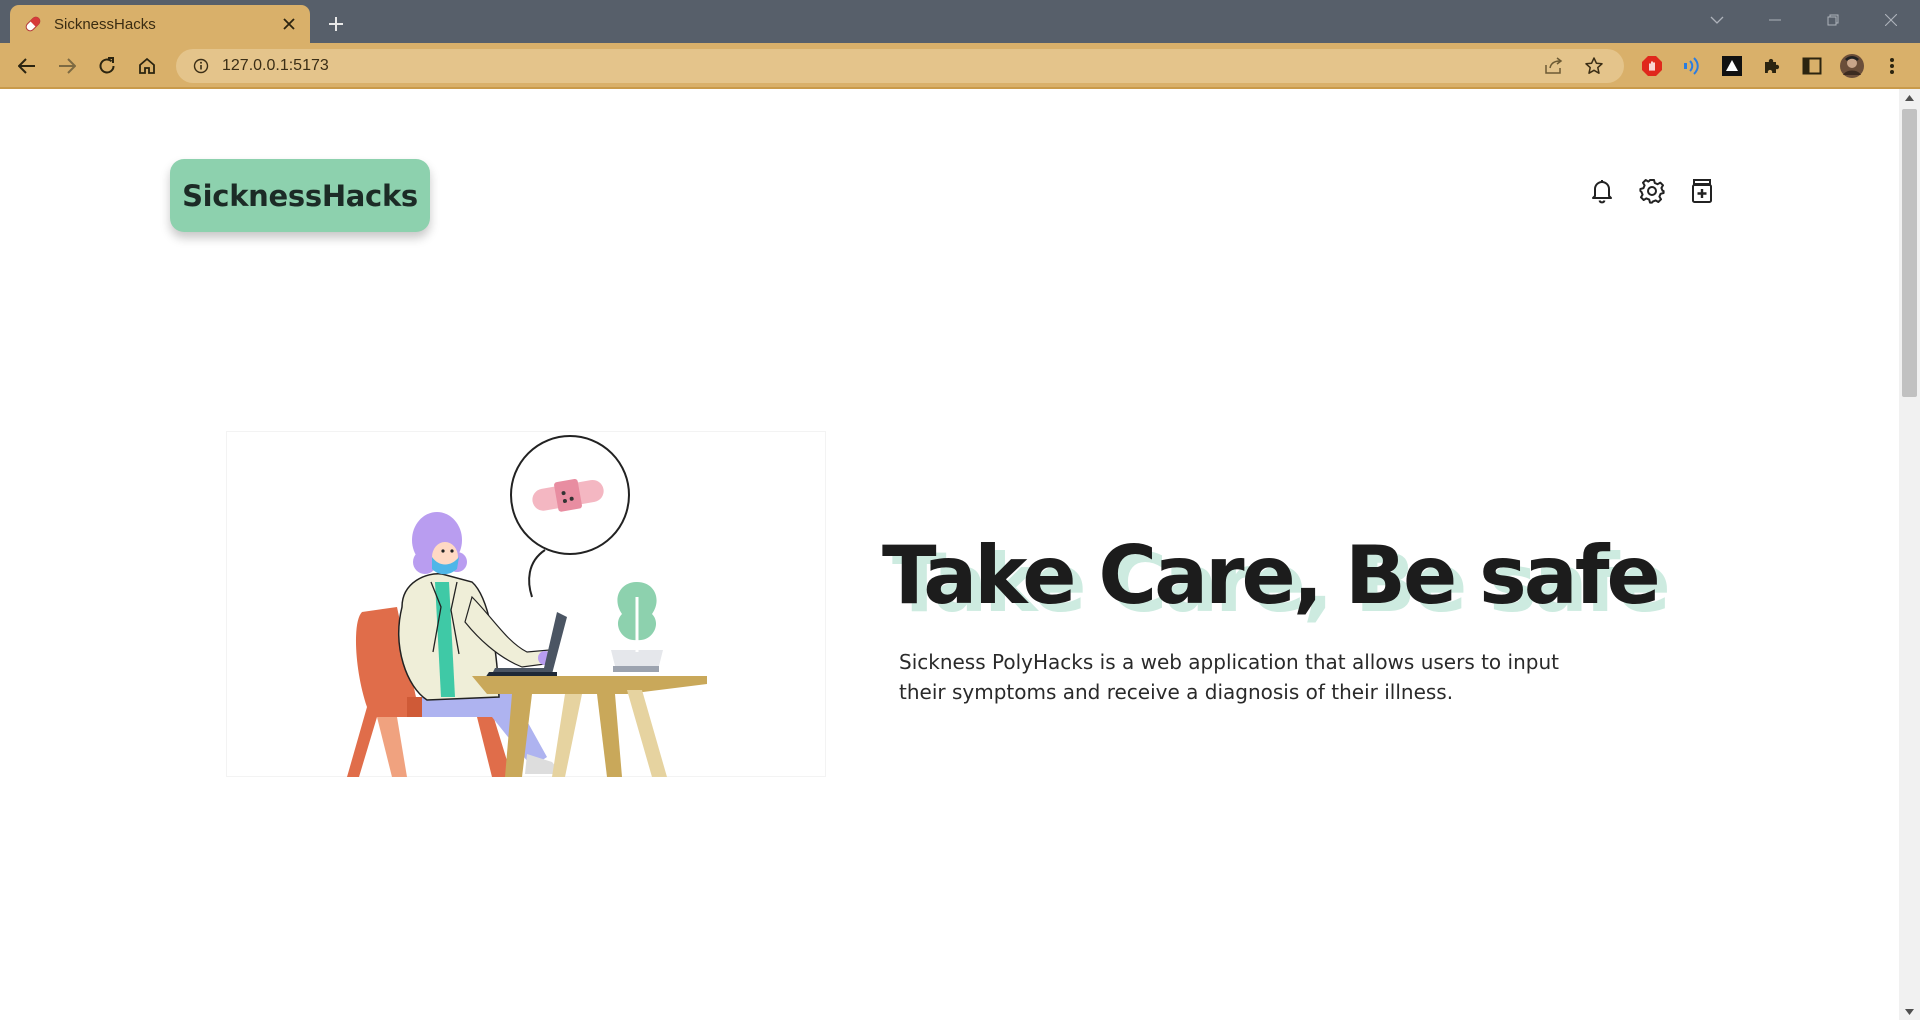  Describe the element at coordinates (1702, 191) in the screenshot. I see `medicine-icon` at that location.